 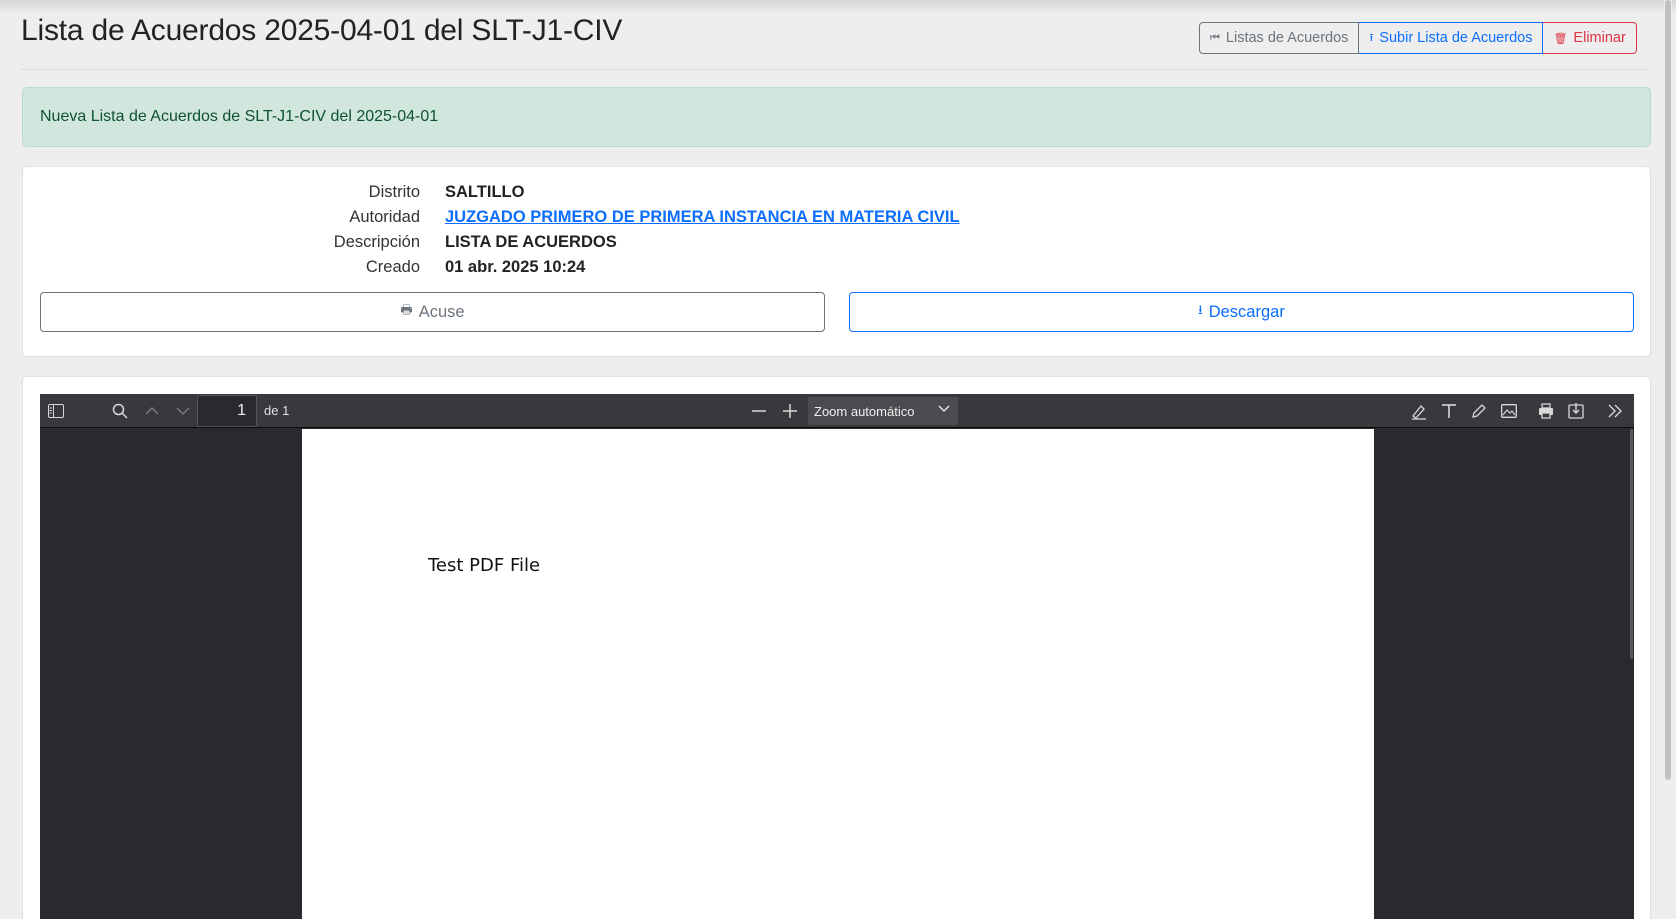 What do you see at coordinates (183, 411) in the screenshot?
I see `next-page-icon` at bounding box center [183, 411].